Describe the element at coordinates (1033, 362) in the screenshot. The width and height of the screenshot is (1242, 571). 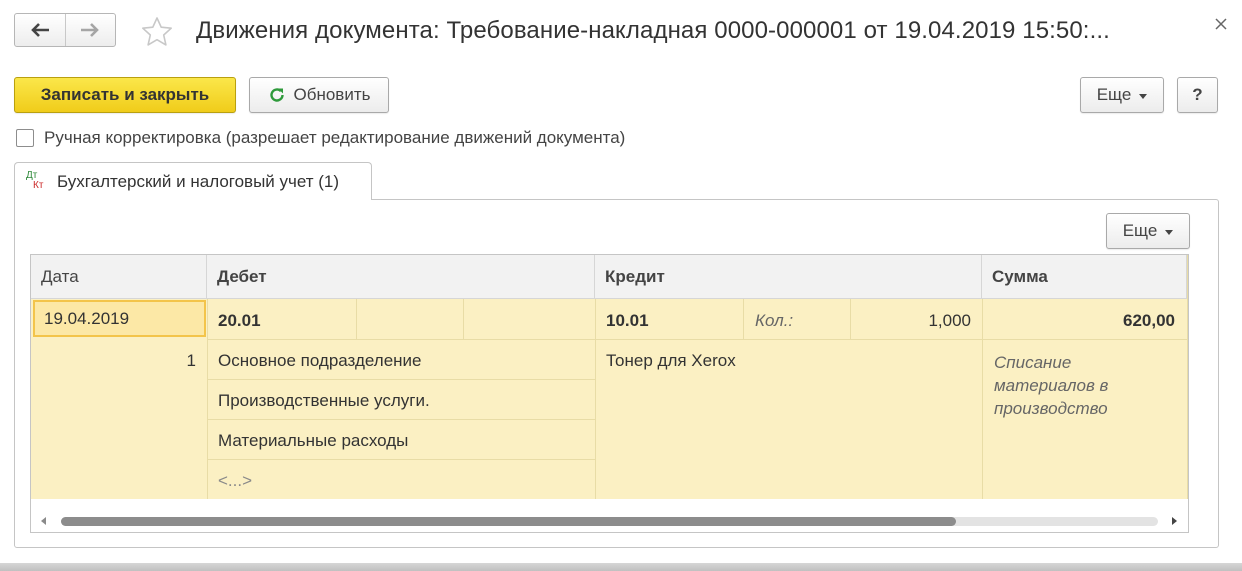
I see `content-line-1: Списание` at that location.